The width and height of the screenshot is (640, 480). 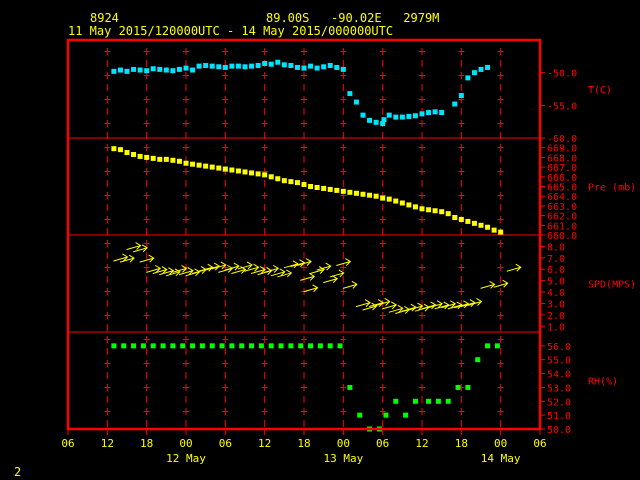 What do you see at coordinates (559, 388) in the screenshot?
I see `y-tick-label: 53.0` at bounding box center [559, 388].